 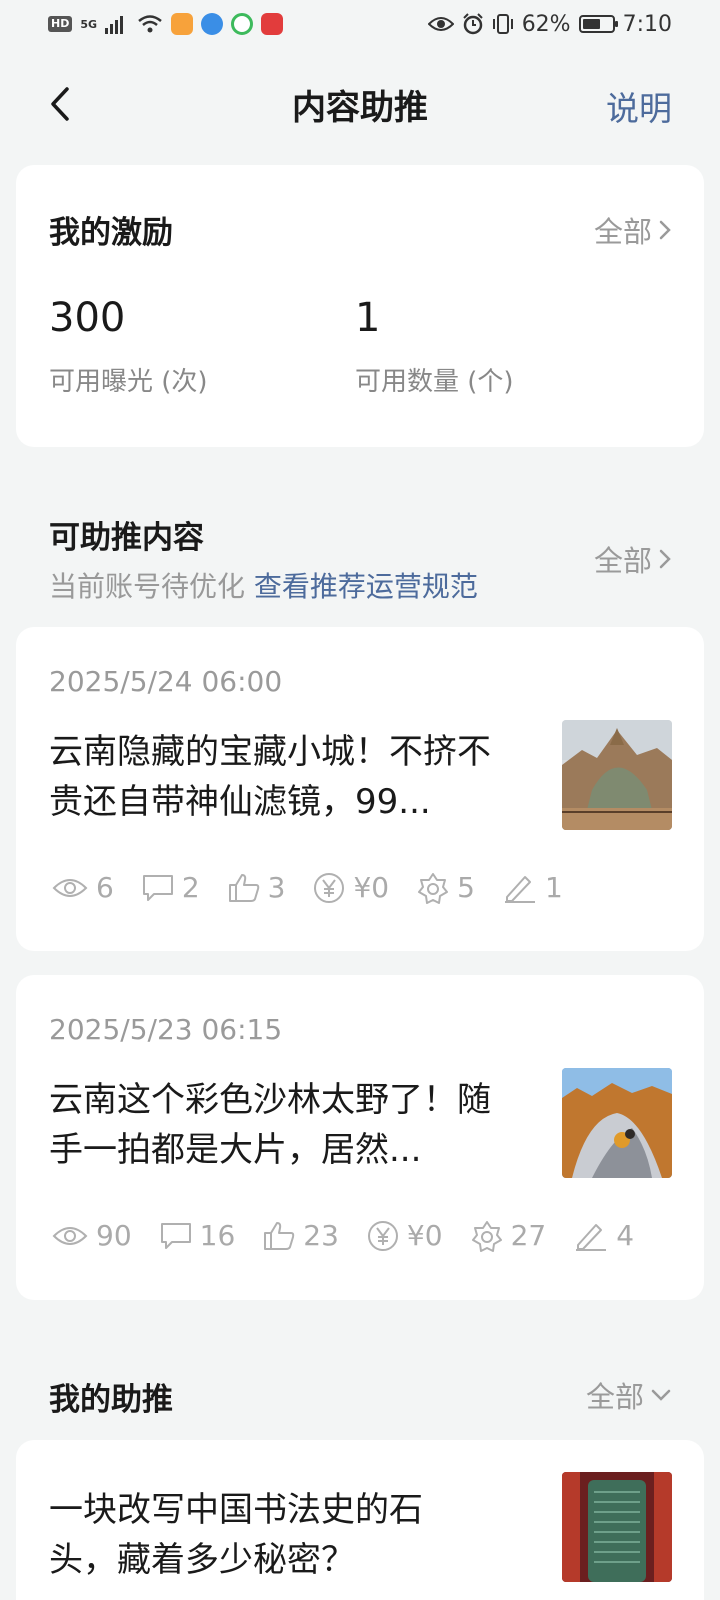 What do you see at coordinates (60, 24) in the screenshot?
I see `hd-indicator: HD` at bounding box center [60, 24].